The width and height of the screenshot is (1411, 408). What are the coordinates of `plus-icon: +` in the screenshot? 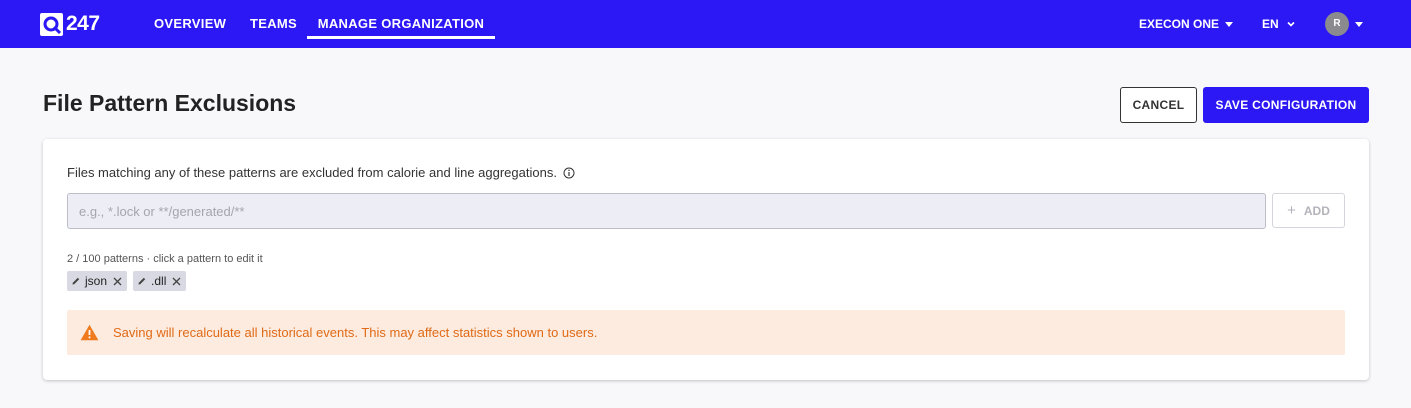 It's located at (1291, 210).